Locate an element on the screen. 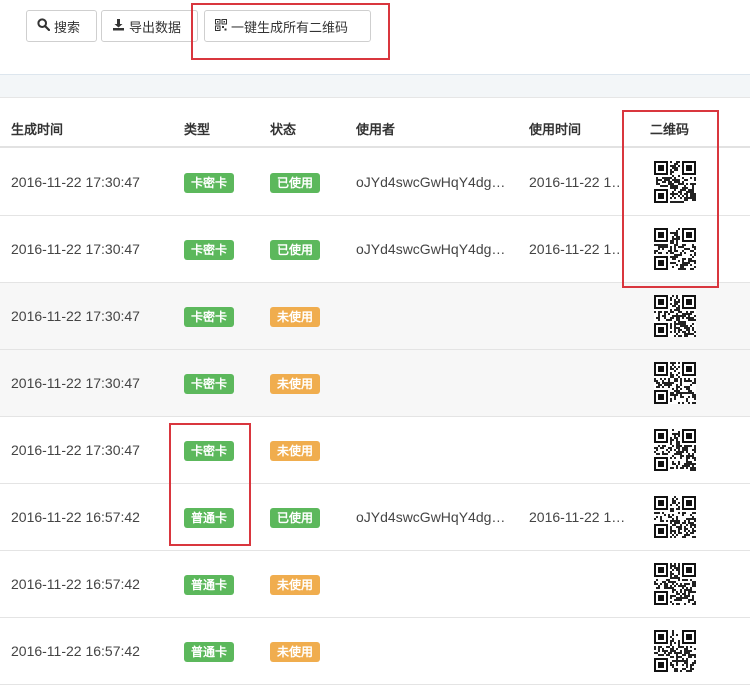  export-button-label: 导出数据 is located at coordinates (155, 27).